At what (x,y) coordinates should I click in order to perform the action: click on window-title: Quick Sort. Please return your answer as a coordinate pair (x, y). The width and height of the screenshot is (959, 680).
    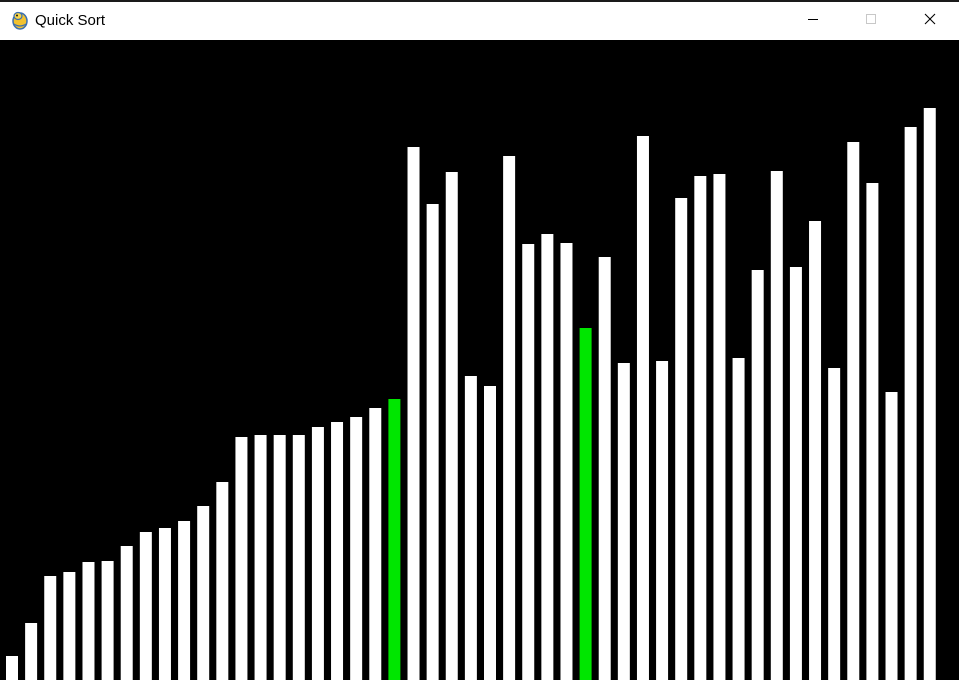
    Looking at the image, I should click on (70, 20).